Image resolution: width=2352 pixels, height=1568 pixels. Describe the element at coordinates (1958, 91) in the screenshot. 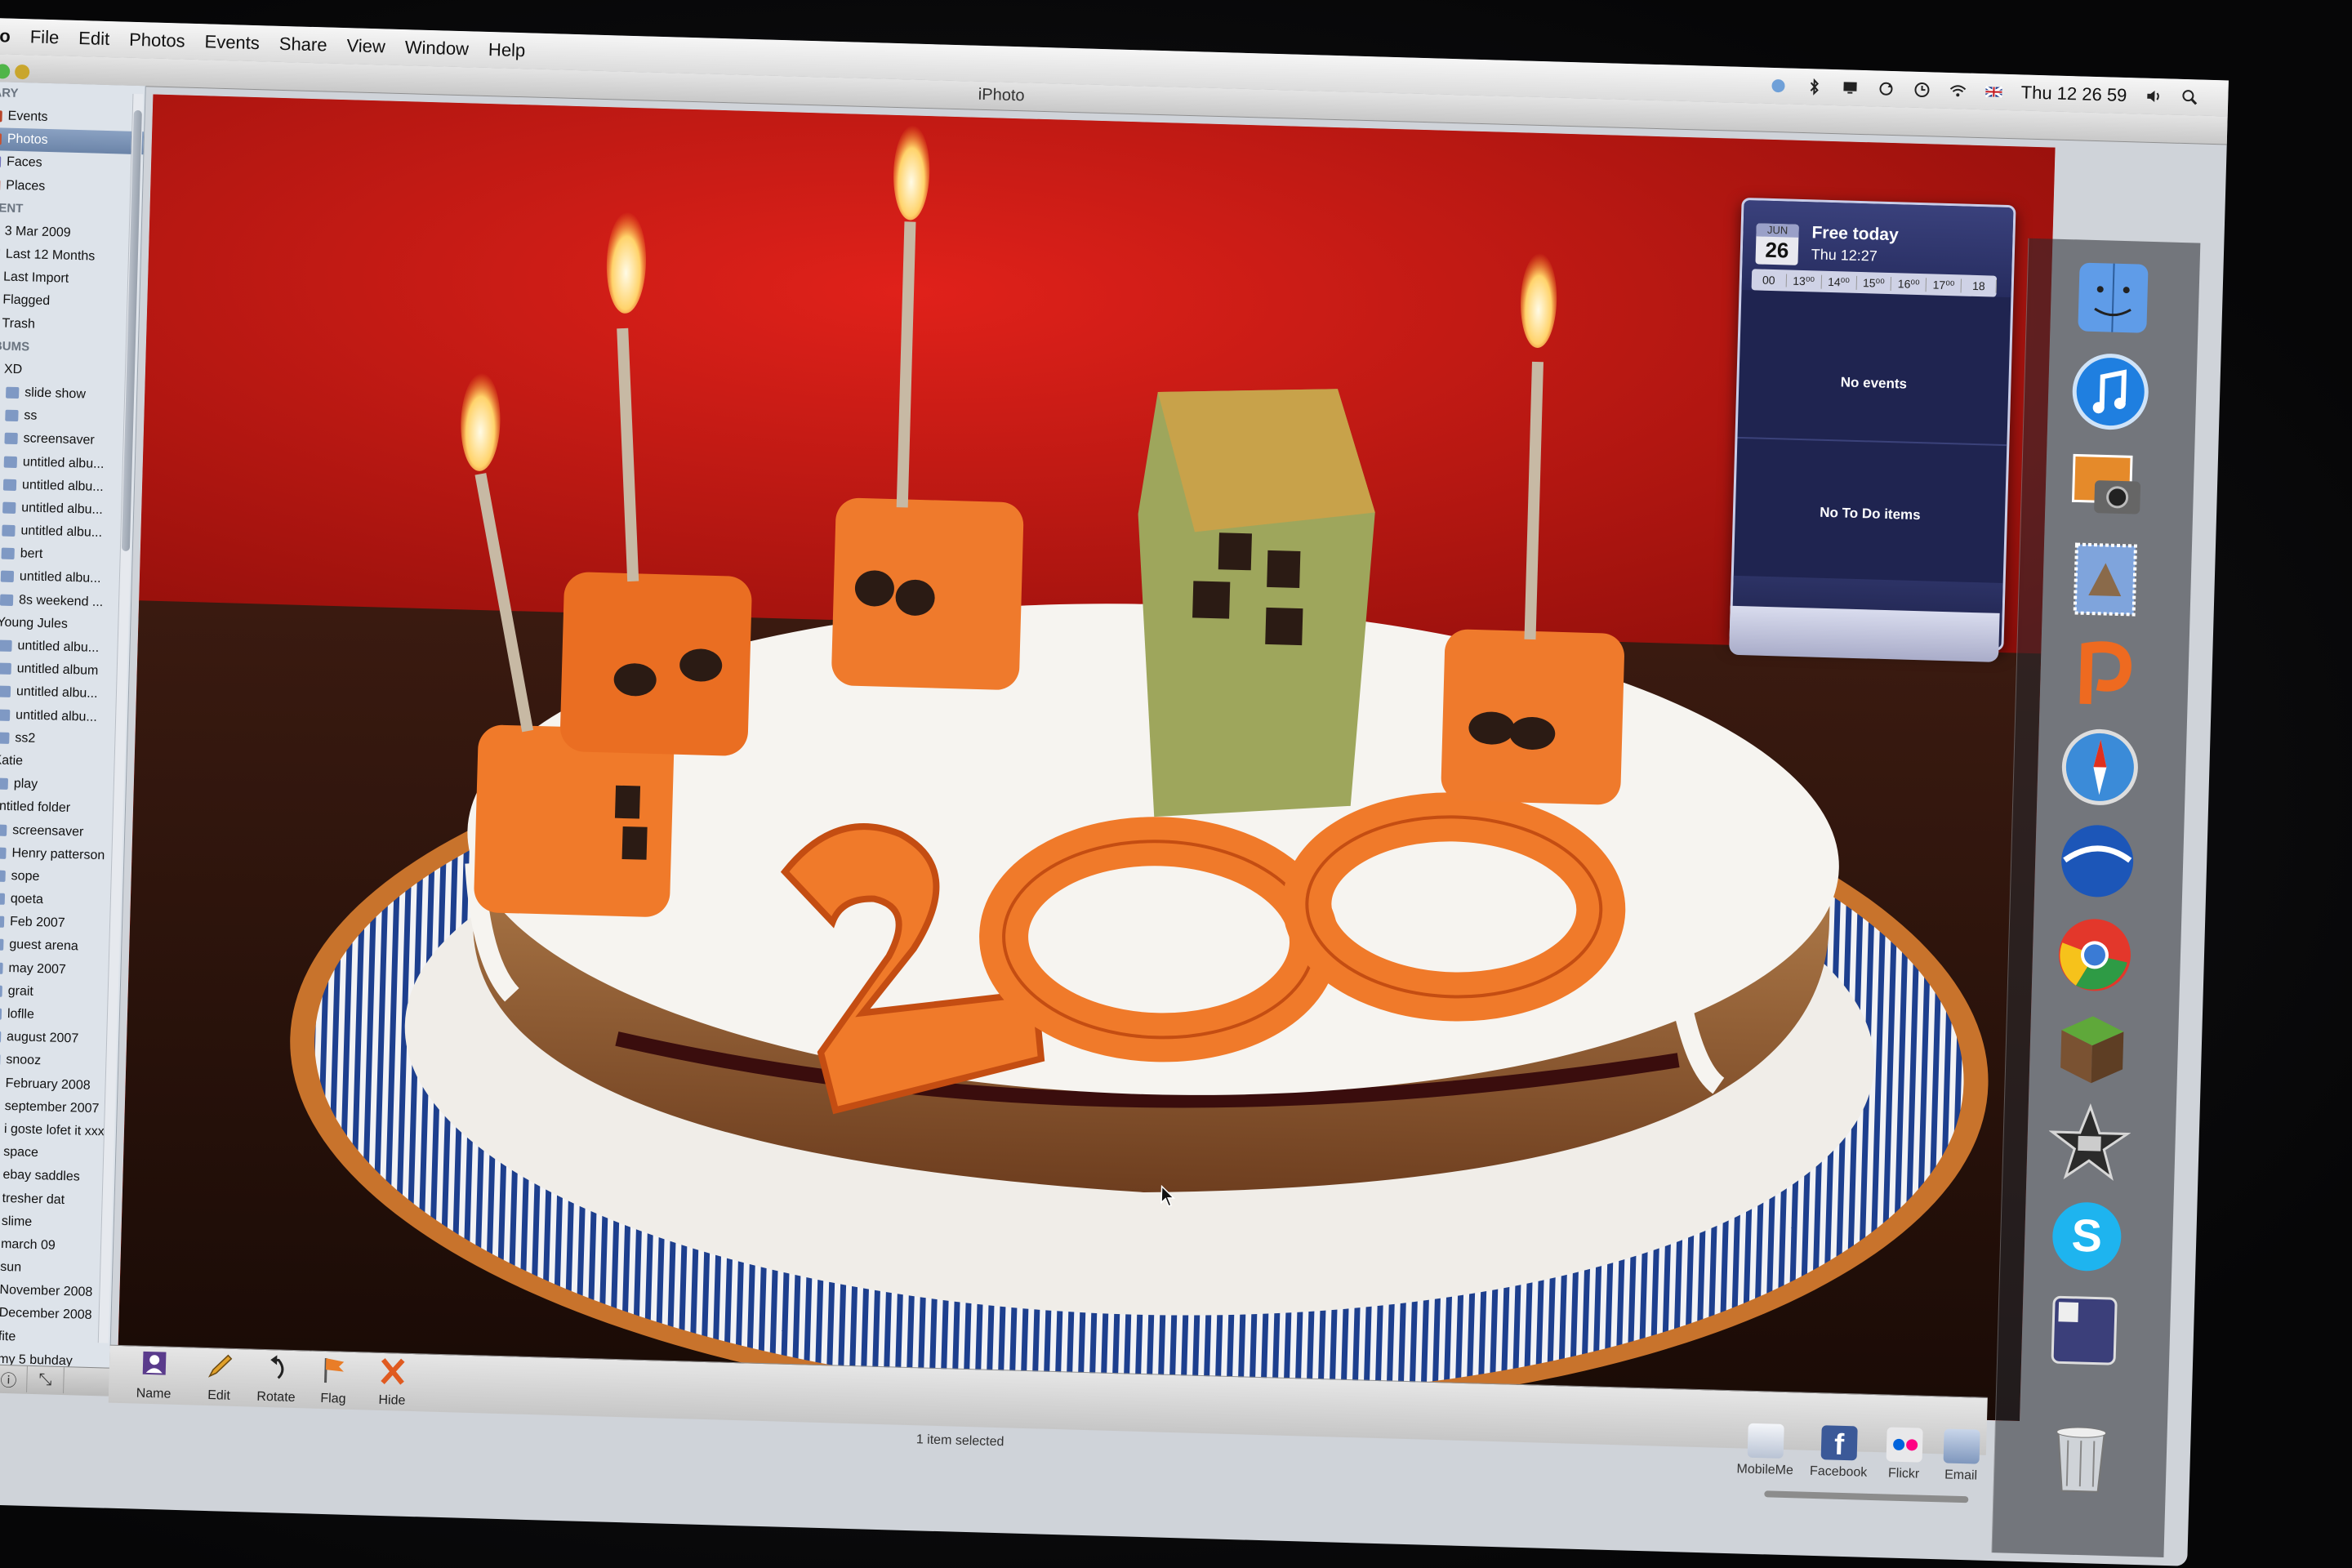

I see `wifi-icon` at that location.